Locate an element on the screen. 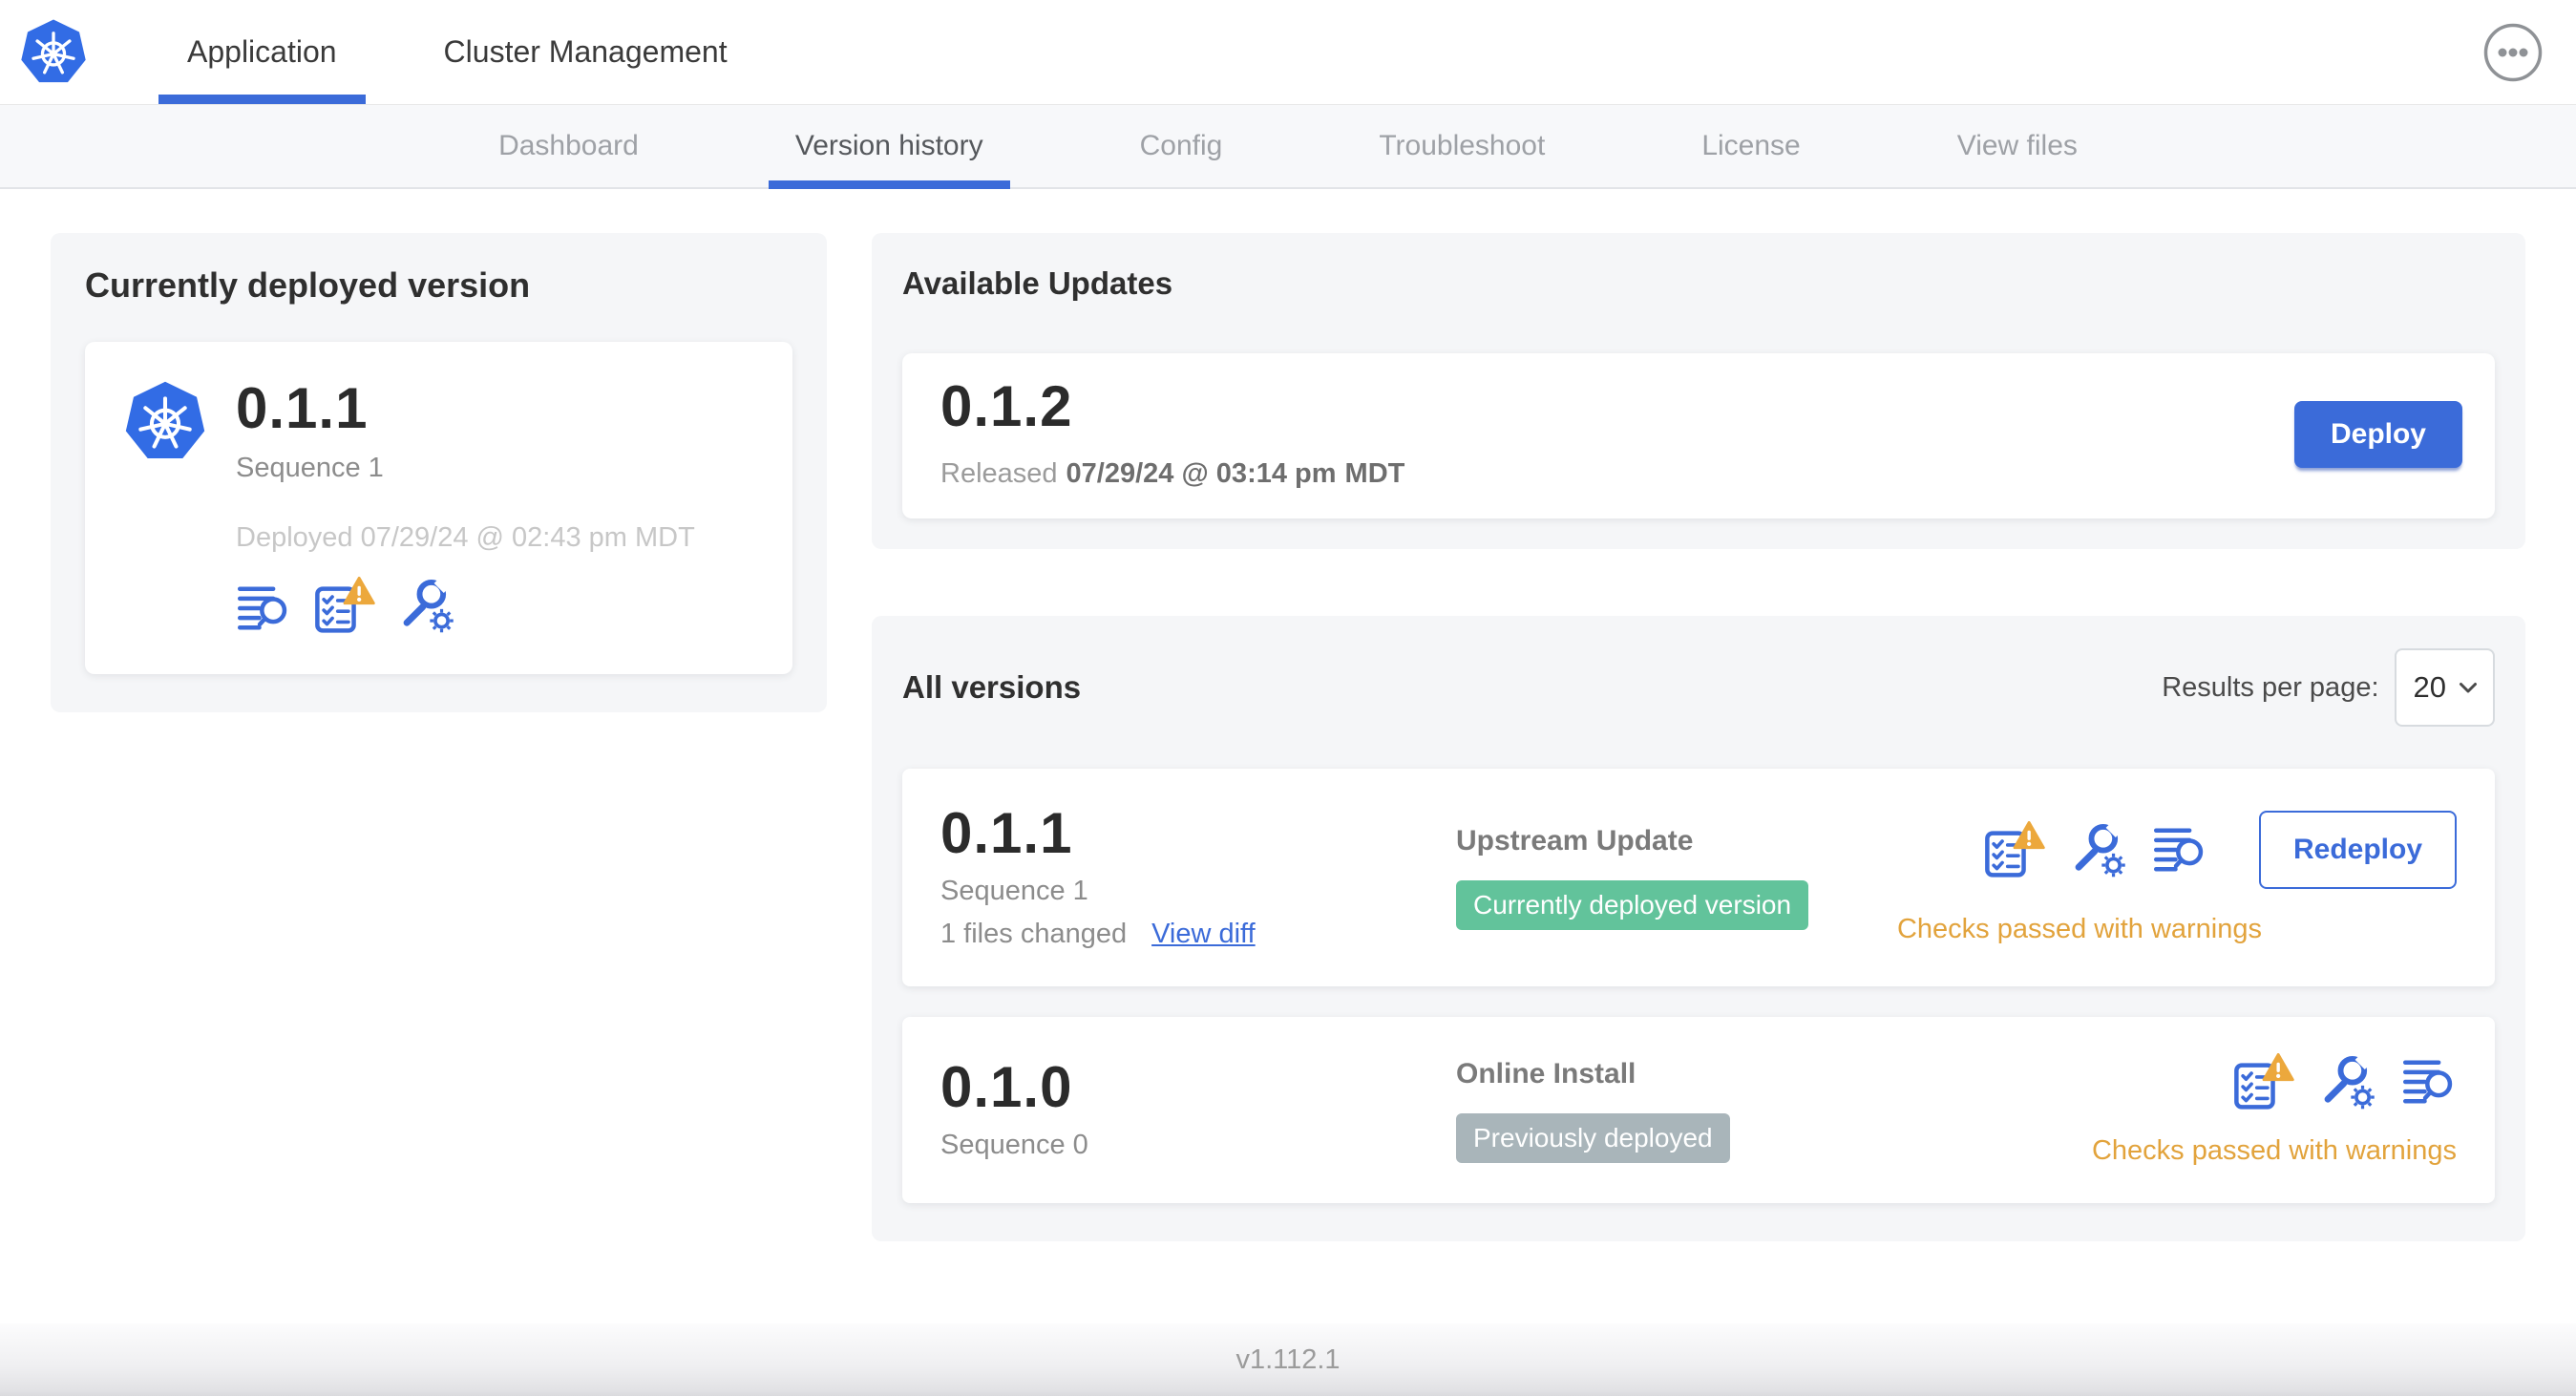 This screenshot has width=2576, height=1396. footer: v1.112.1 is located at coordinates (1288, 1359).